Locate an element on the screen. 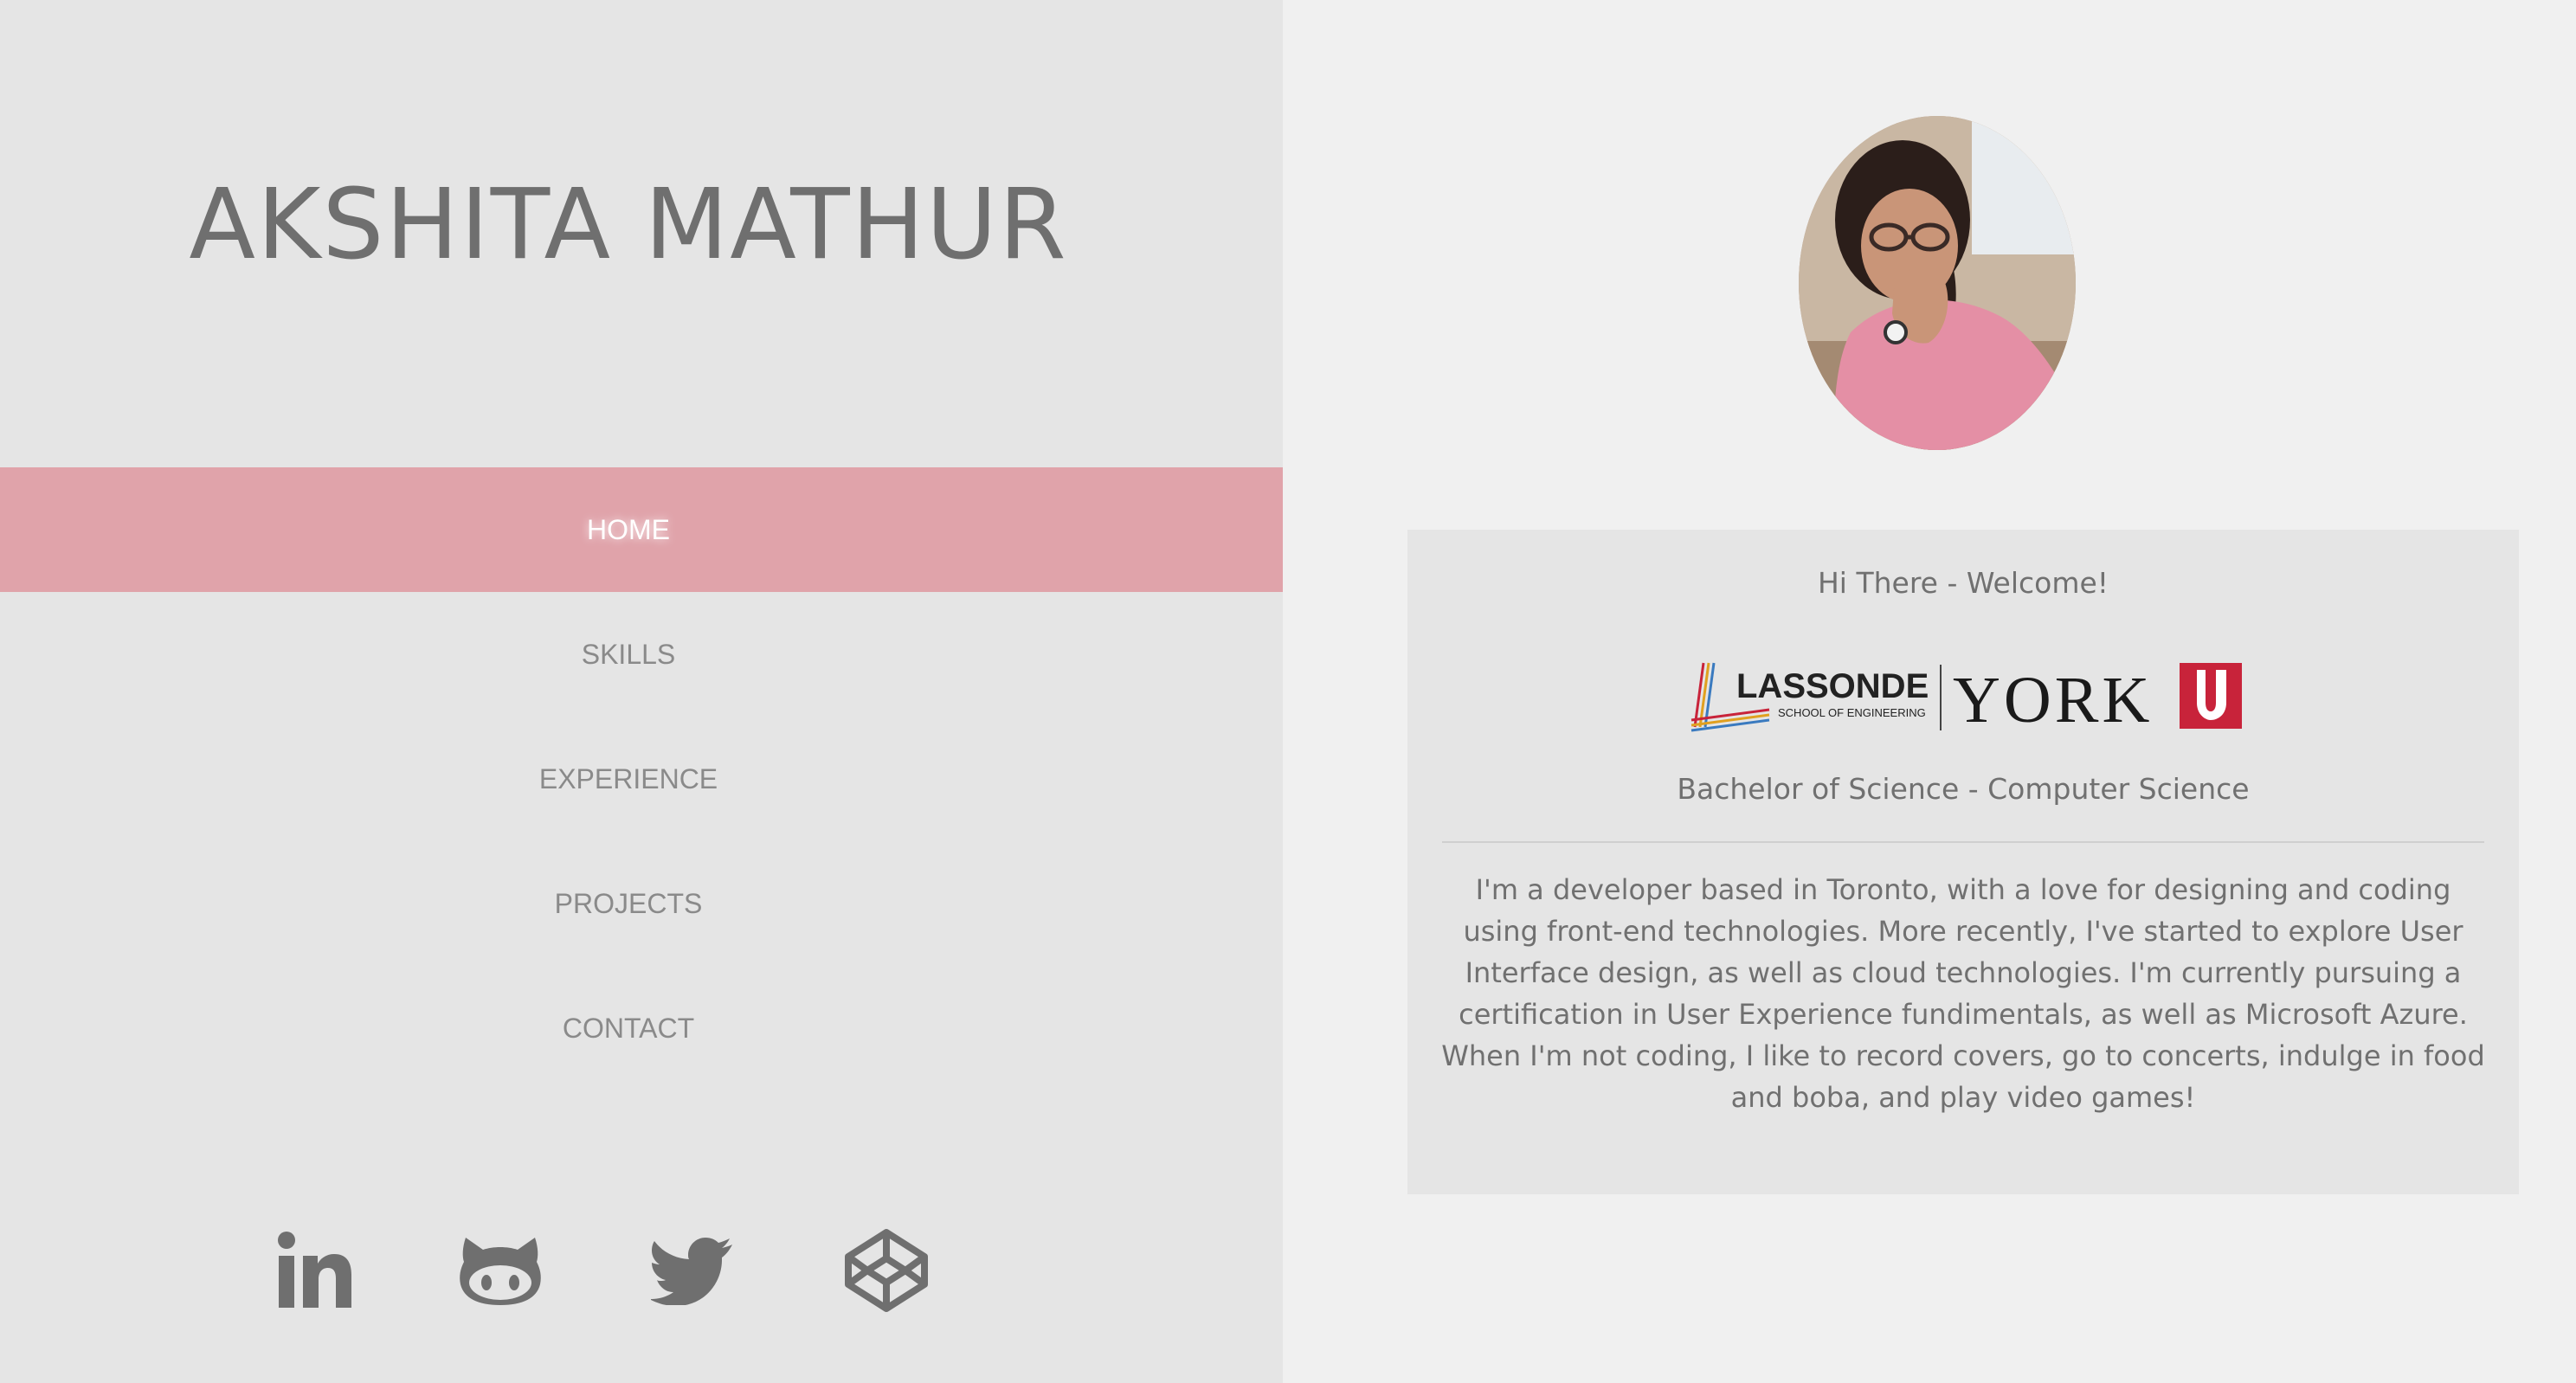  profile-photo is located at coordinates (1937, 283).